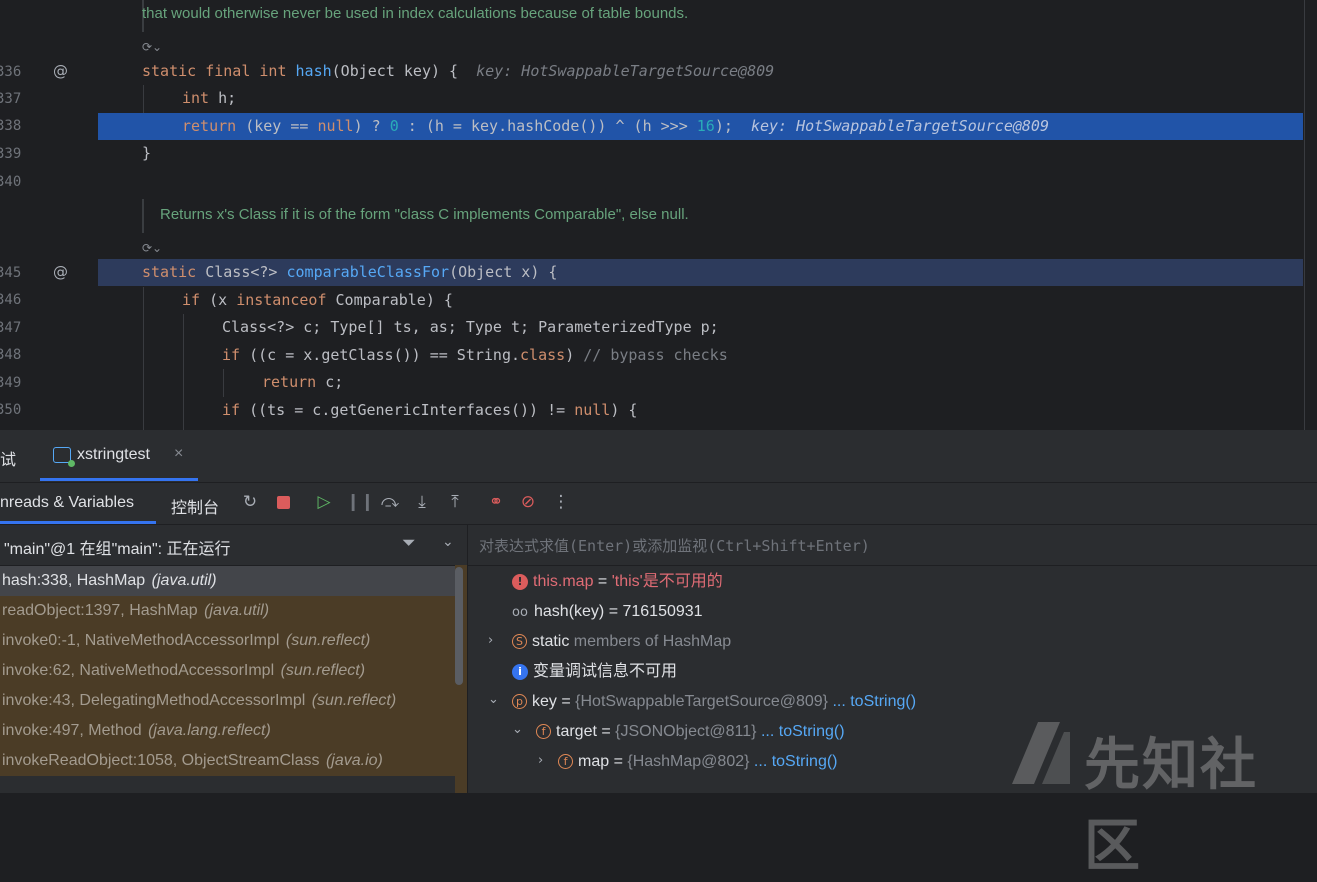 The image size is (1317, 882). I want to click on frame-package: (java.util), so click(184, 580).